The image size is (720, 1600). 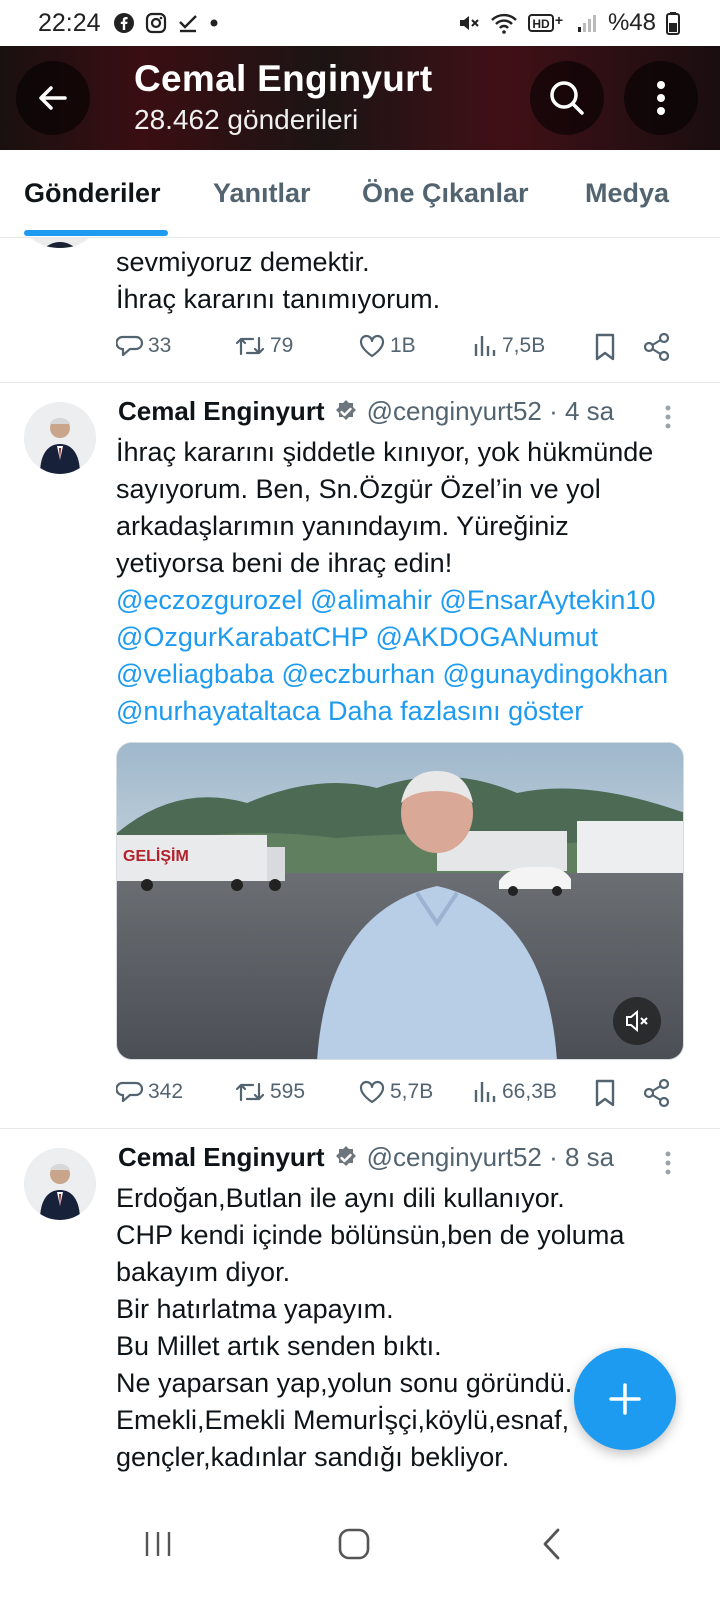 I want to click on reply-button: 33, so click(x=143, y=346).